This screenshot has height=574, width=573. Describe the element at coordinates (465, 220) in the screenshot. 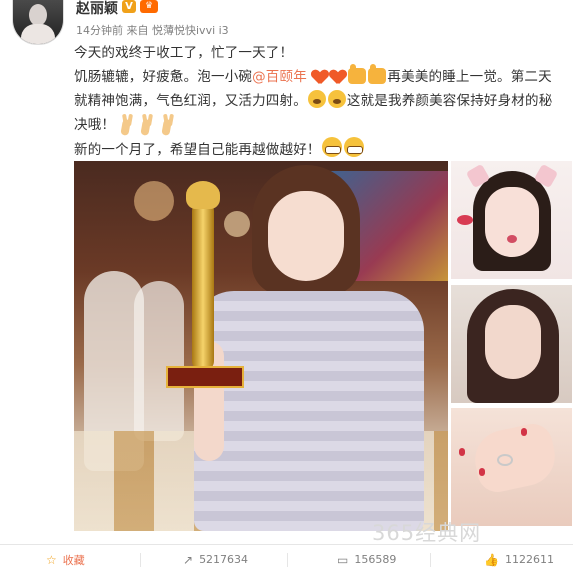

I see `kiss-sticker` at that location.